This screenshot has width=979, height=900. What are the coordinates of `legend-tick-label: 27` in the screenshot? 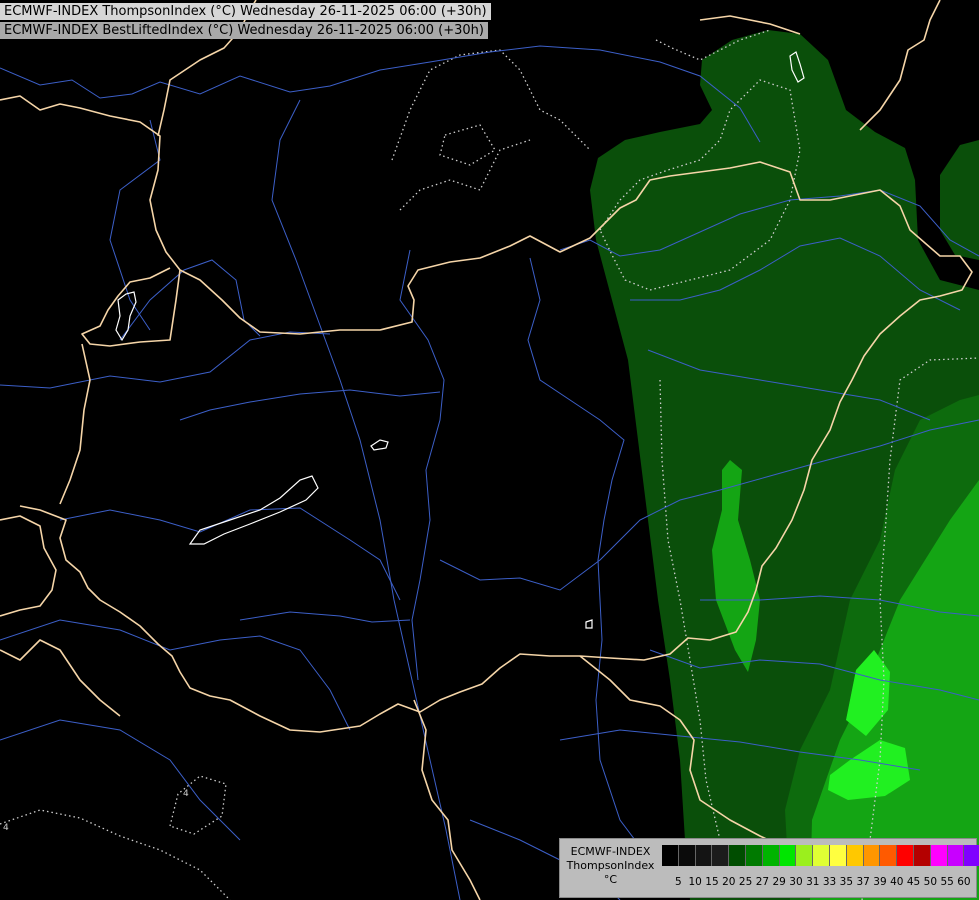 It's located at (762, 882).